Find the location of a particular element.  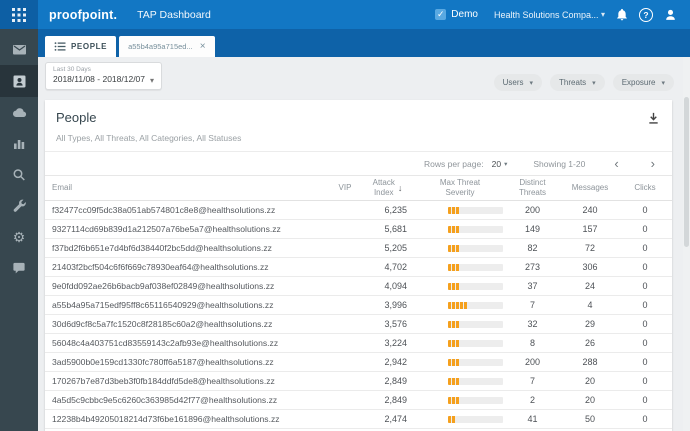

column-header-vip: VIP is located at coordinates (345, 188).